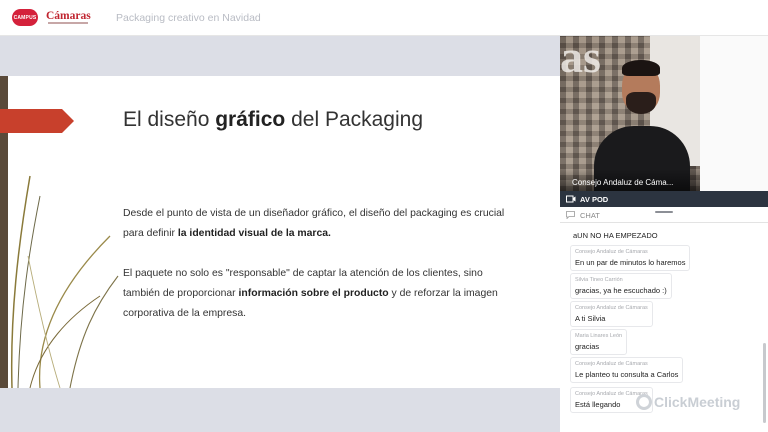 This screenshot has width=768, height=432. What do you see at coordinates (664, 215) in the screenshot?
I see `chat-header: CHAT` at bounding box center [664, 215].